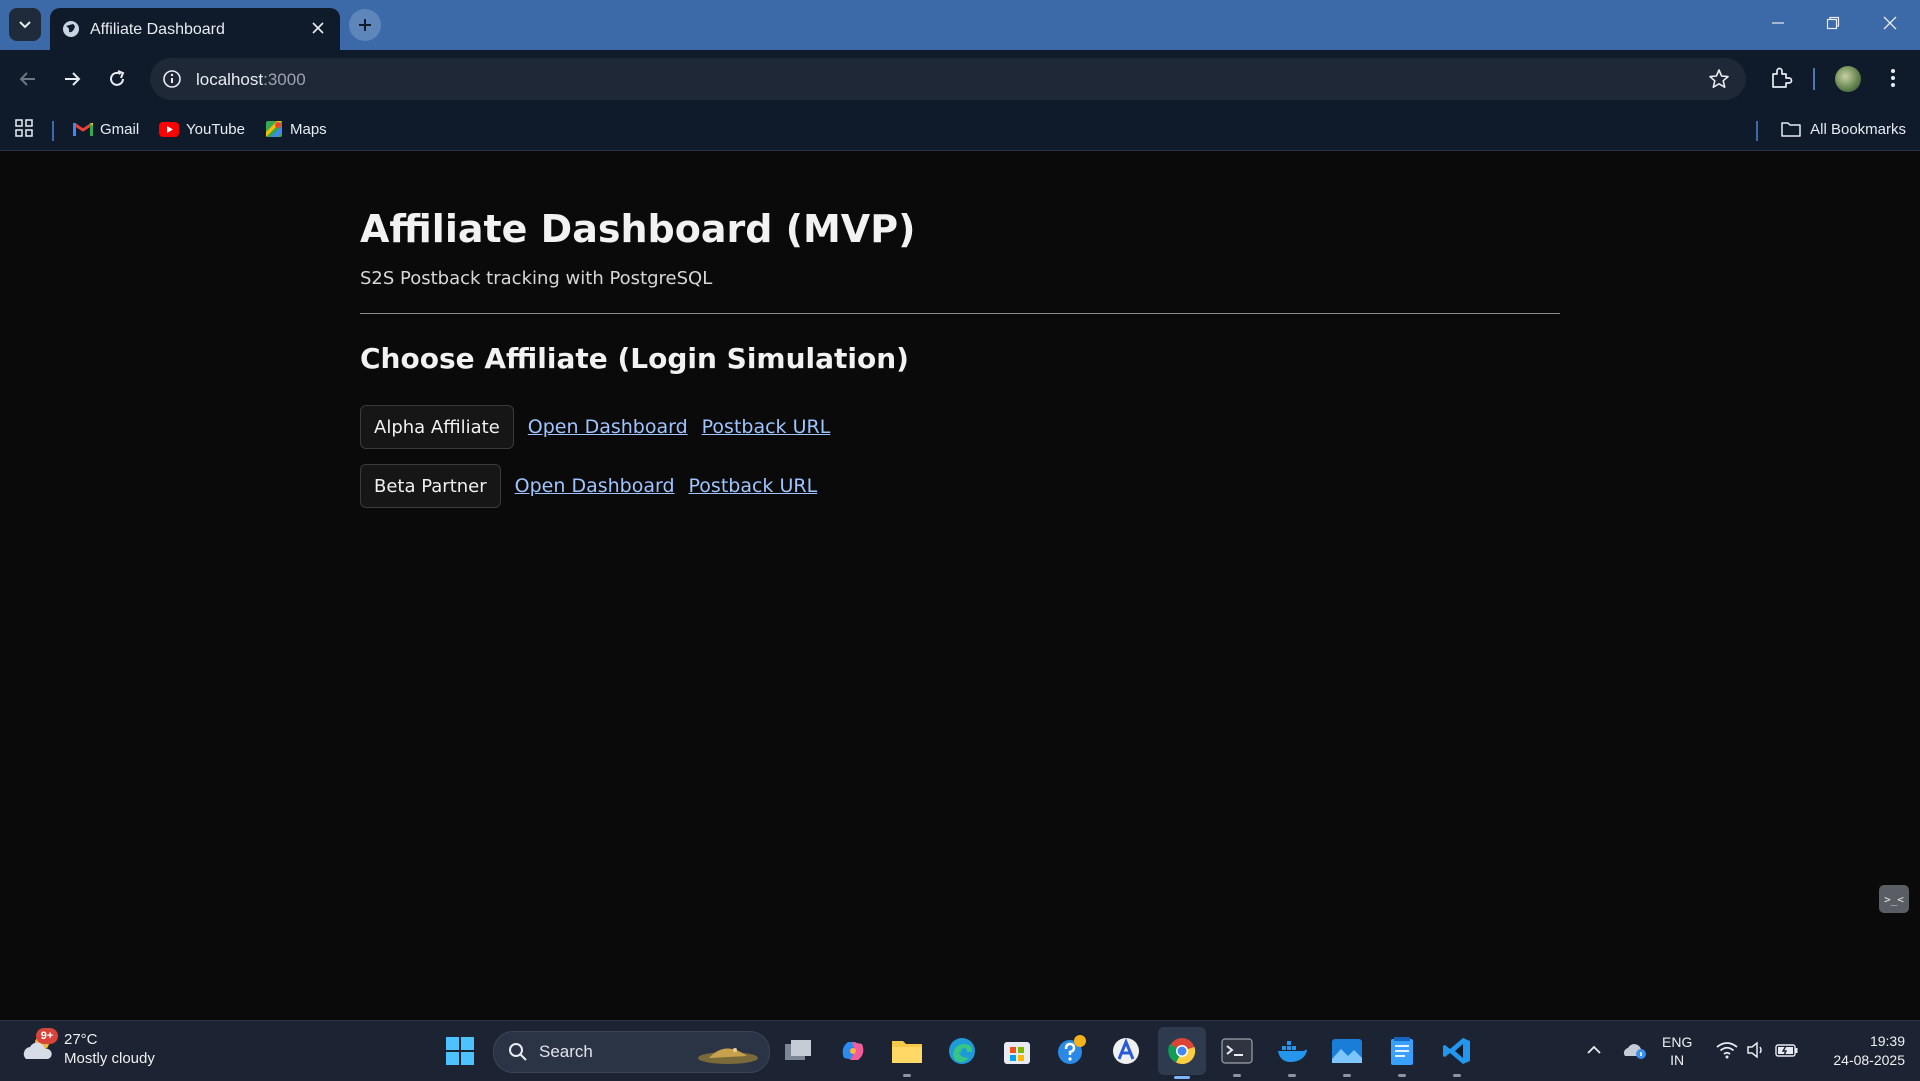  I want to click on profile-avatar, so click(1848, 79).